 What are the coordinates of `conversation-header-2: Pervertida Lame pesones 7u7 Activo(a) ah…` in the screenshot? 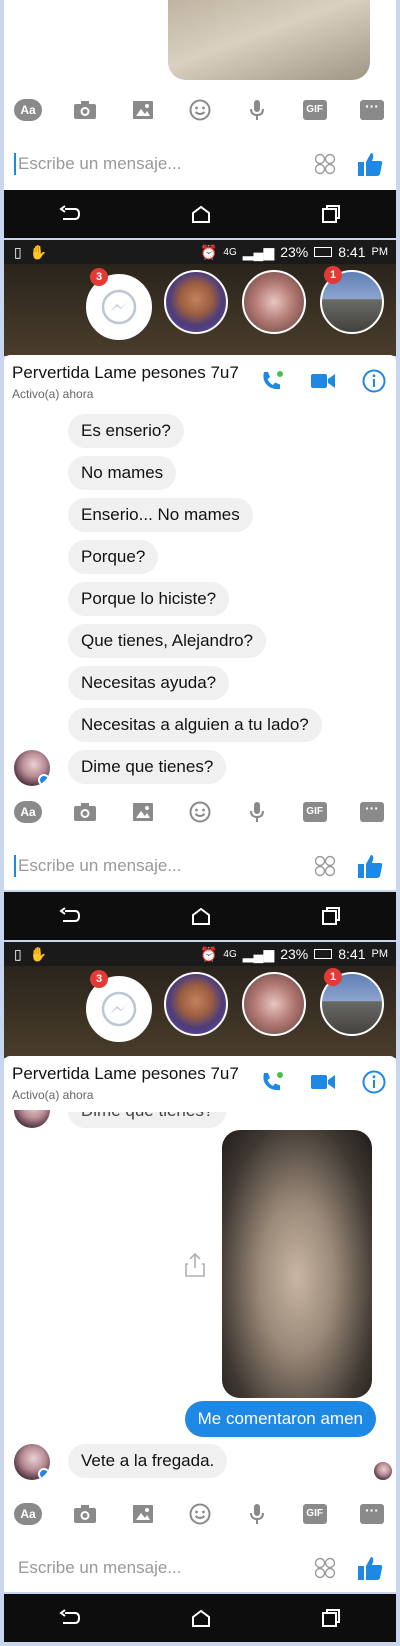 It's located at (200, 382).